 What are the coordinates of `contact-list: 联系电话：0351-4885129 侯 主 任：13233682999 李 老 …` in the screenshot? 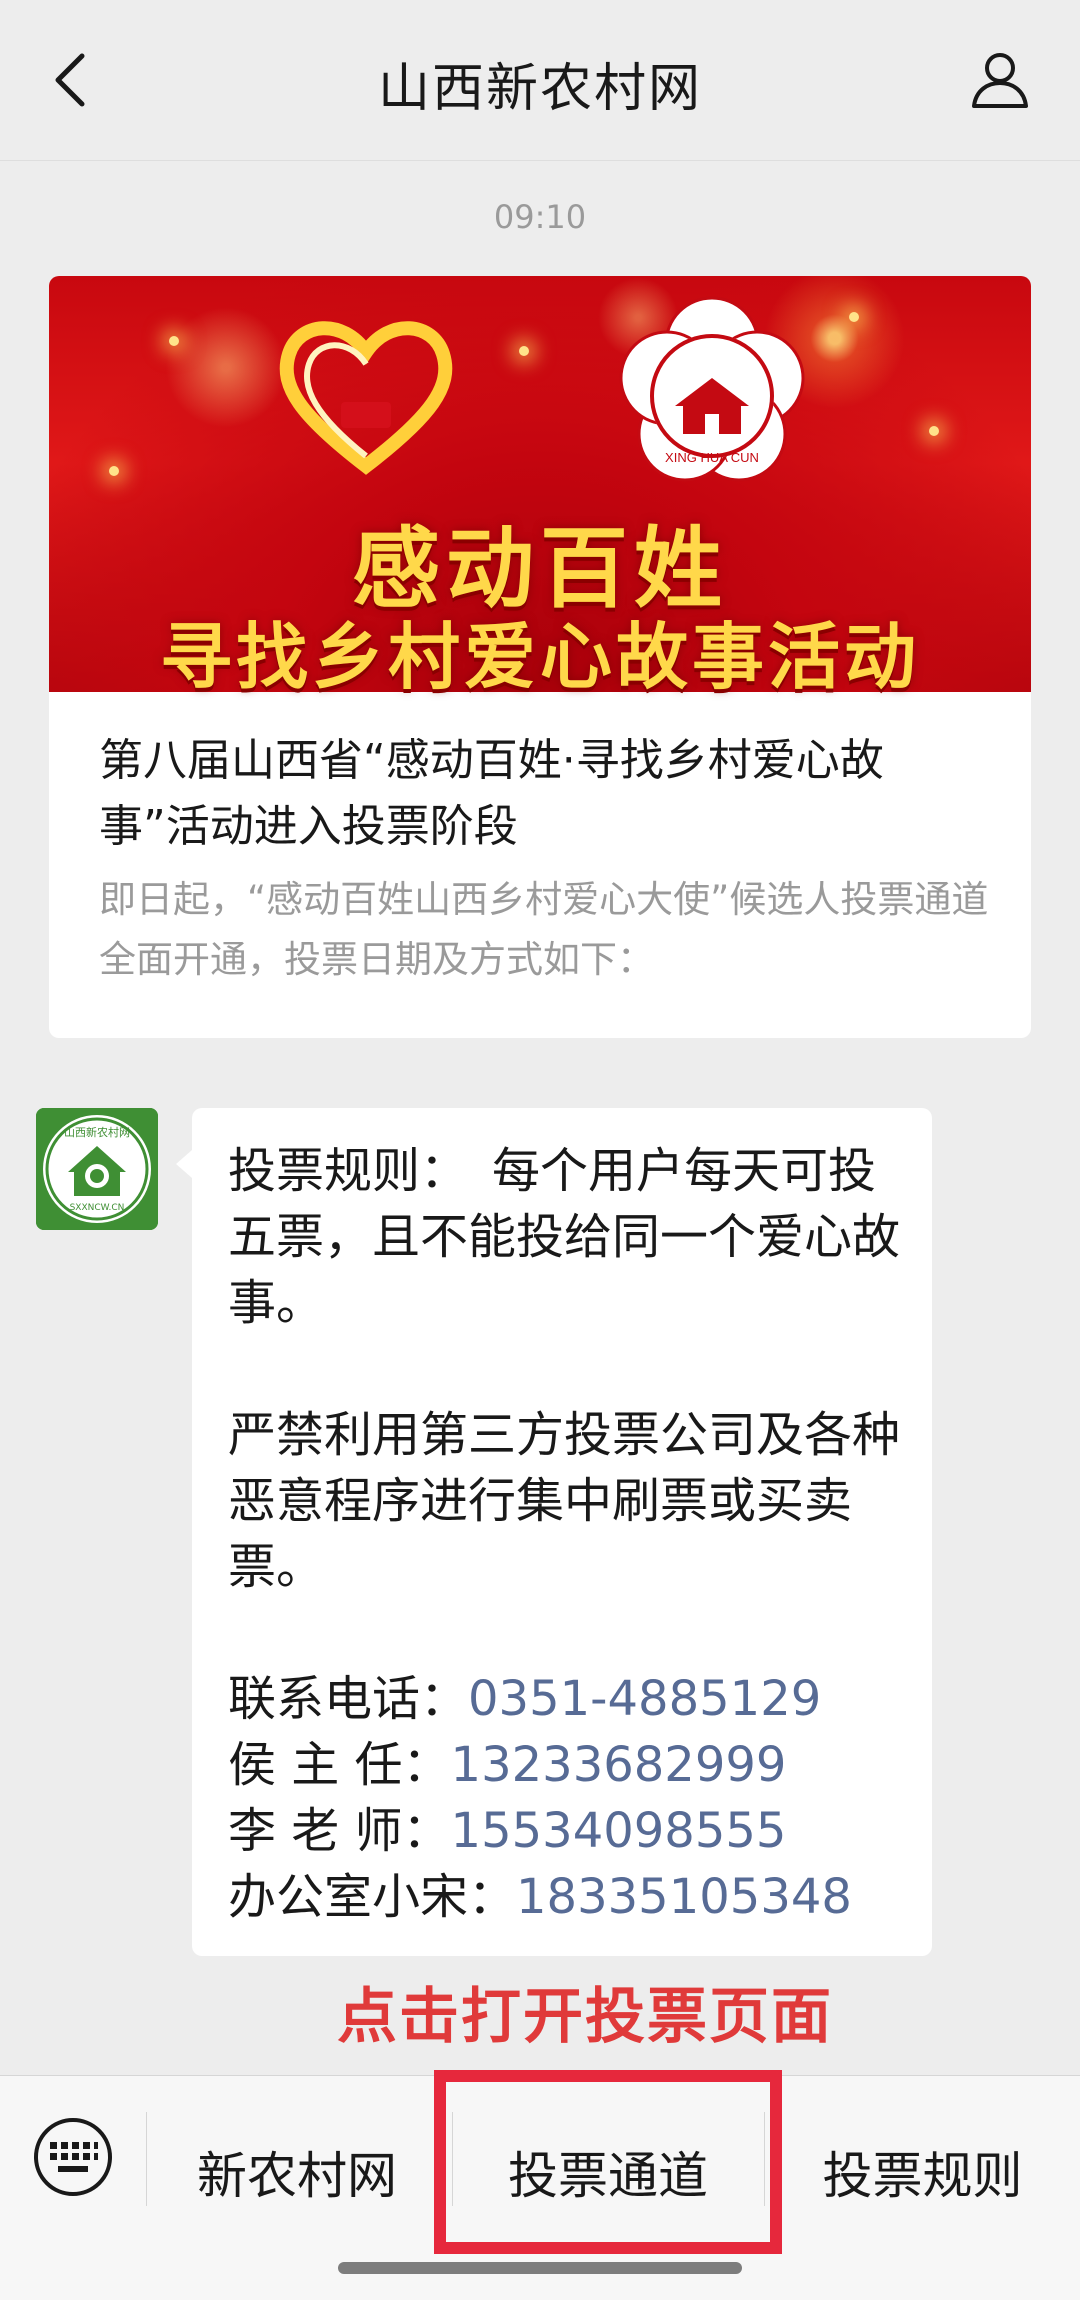 It's located at (568, 1798).